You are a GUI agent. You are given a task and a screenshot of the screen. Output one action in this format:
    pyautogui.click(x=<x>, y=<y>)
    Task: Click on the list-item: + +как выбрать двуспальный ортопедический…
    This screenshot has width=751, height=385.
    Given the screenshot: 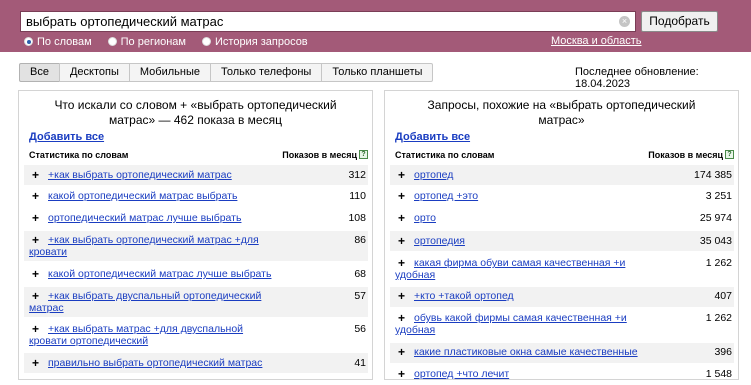 What is the action you would take?
    pyautogui.click(x=196, y=302)
    